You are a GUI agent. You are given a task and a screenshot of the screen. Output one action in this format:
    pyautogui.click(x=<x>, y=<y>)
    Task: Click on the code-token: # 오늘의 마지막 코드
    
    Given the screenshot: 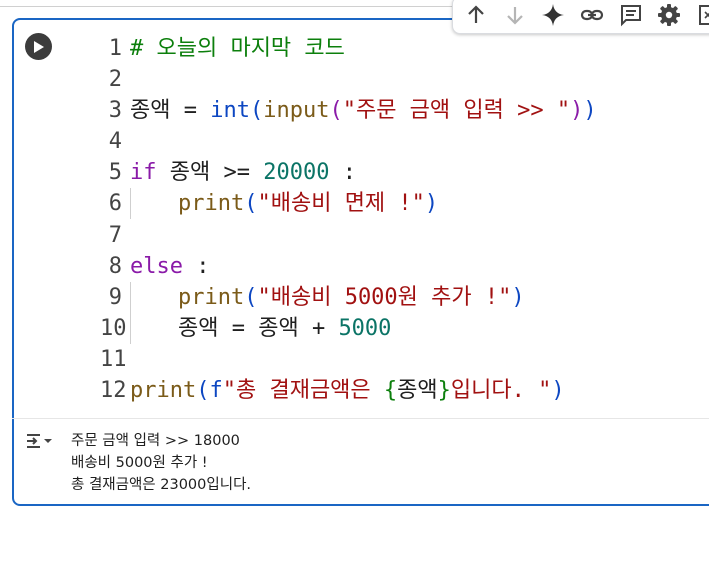 What is the action you would take?
    pyautogui.click(x=237, y=48)
    